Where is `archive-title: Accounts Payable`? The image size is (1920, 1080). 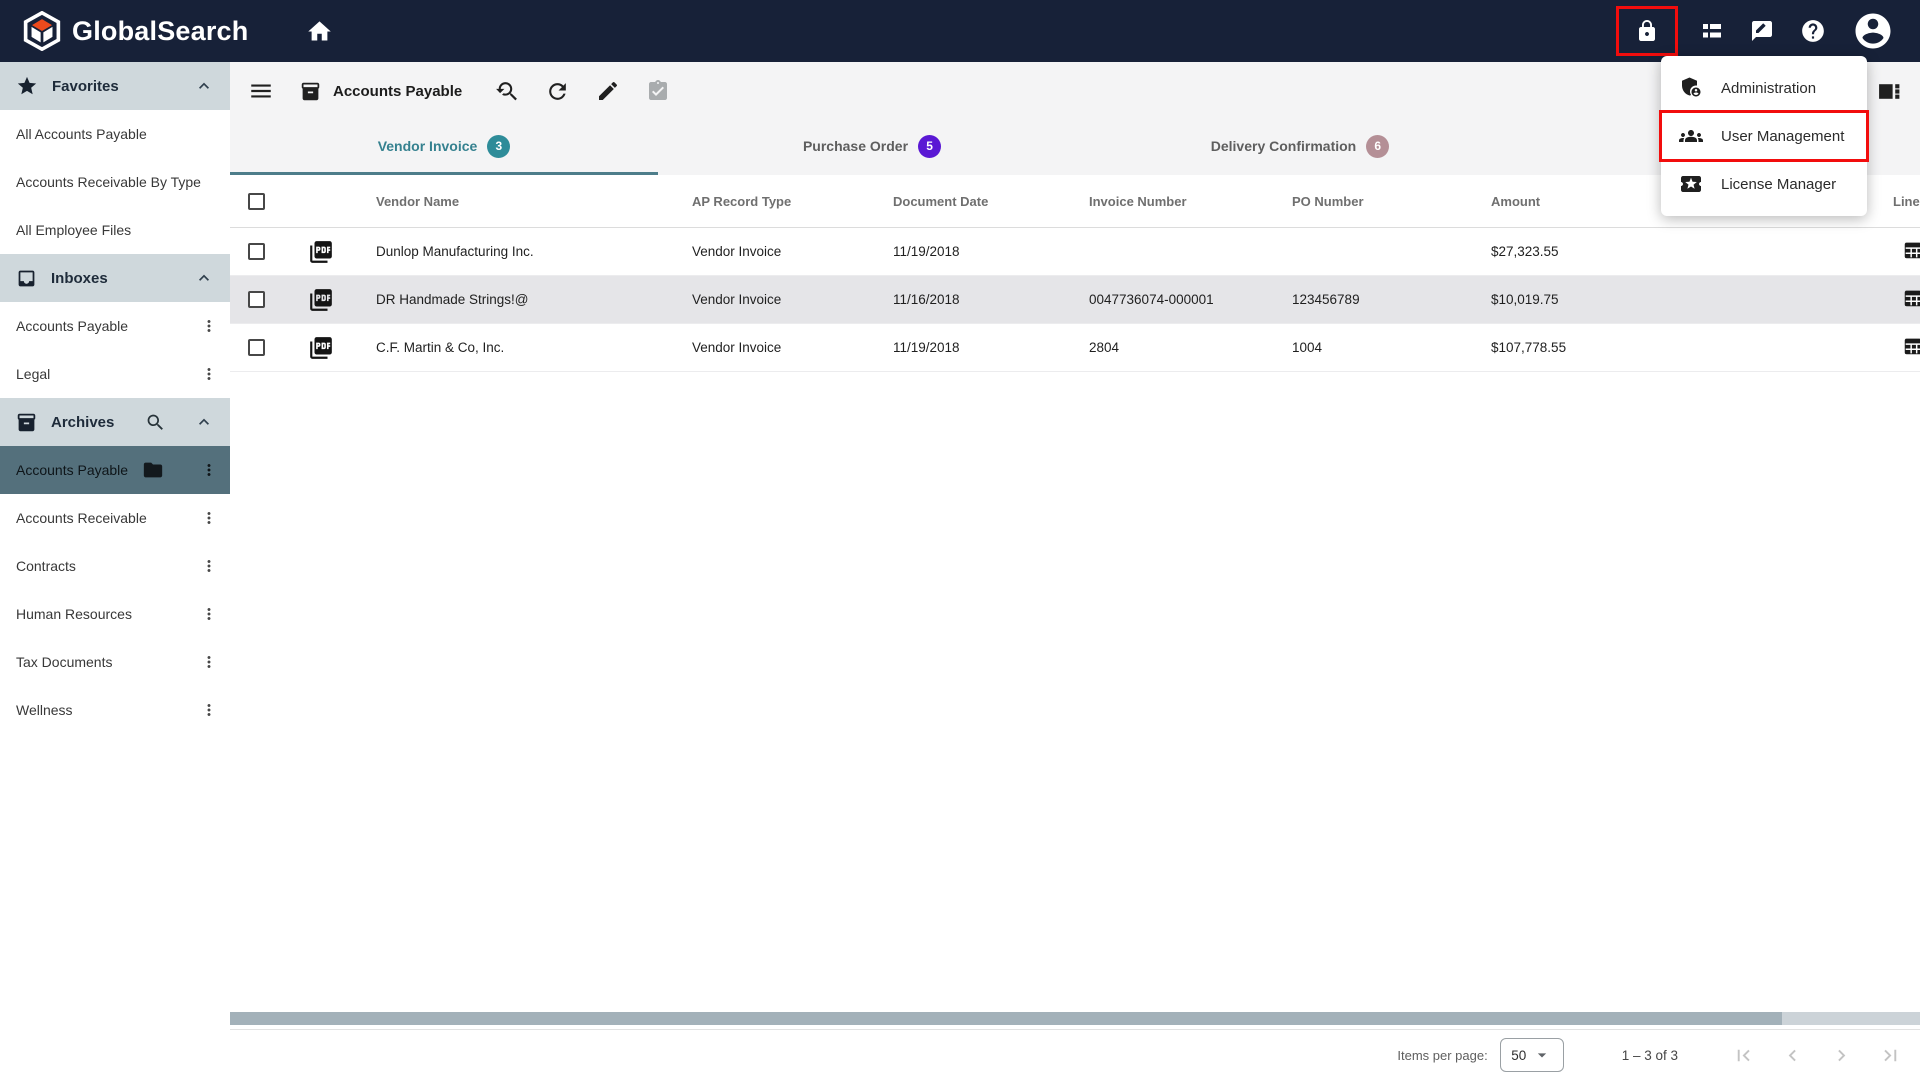
archive-title: Accounts Payable is located at coordinates (398, 91).